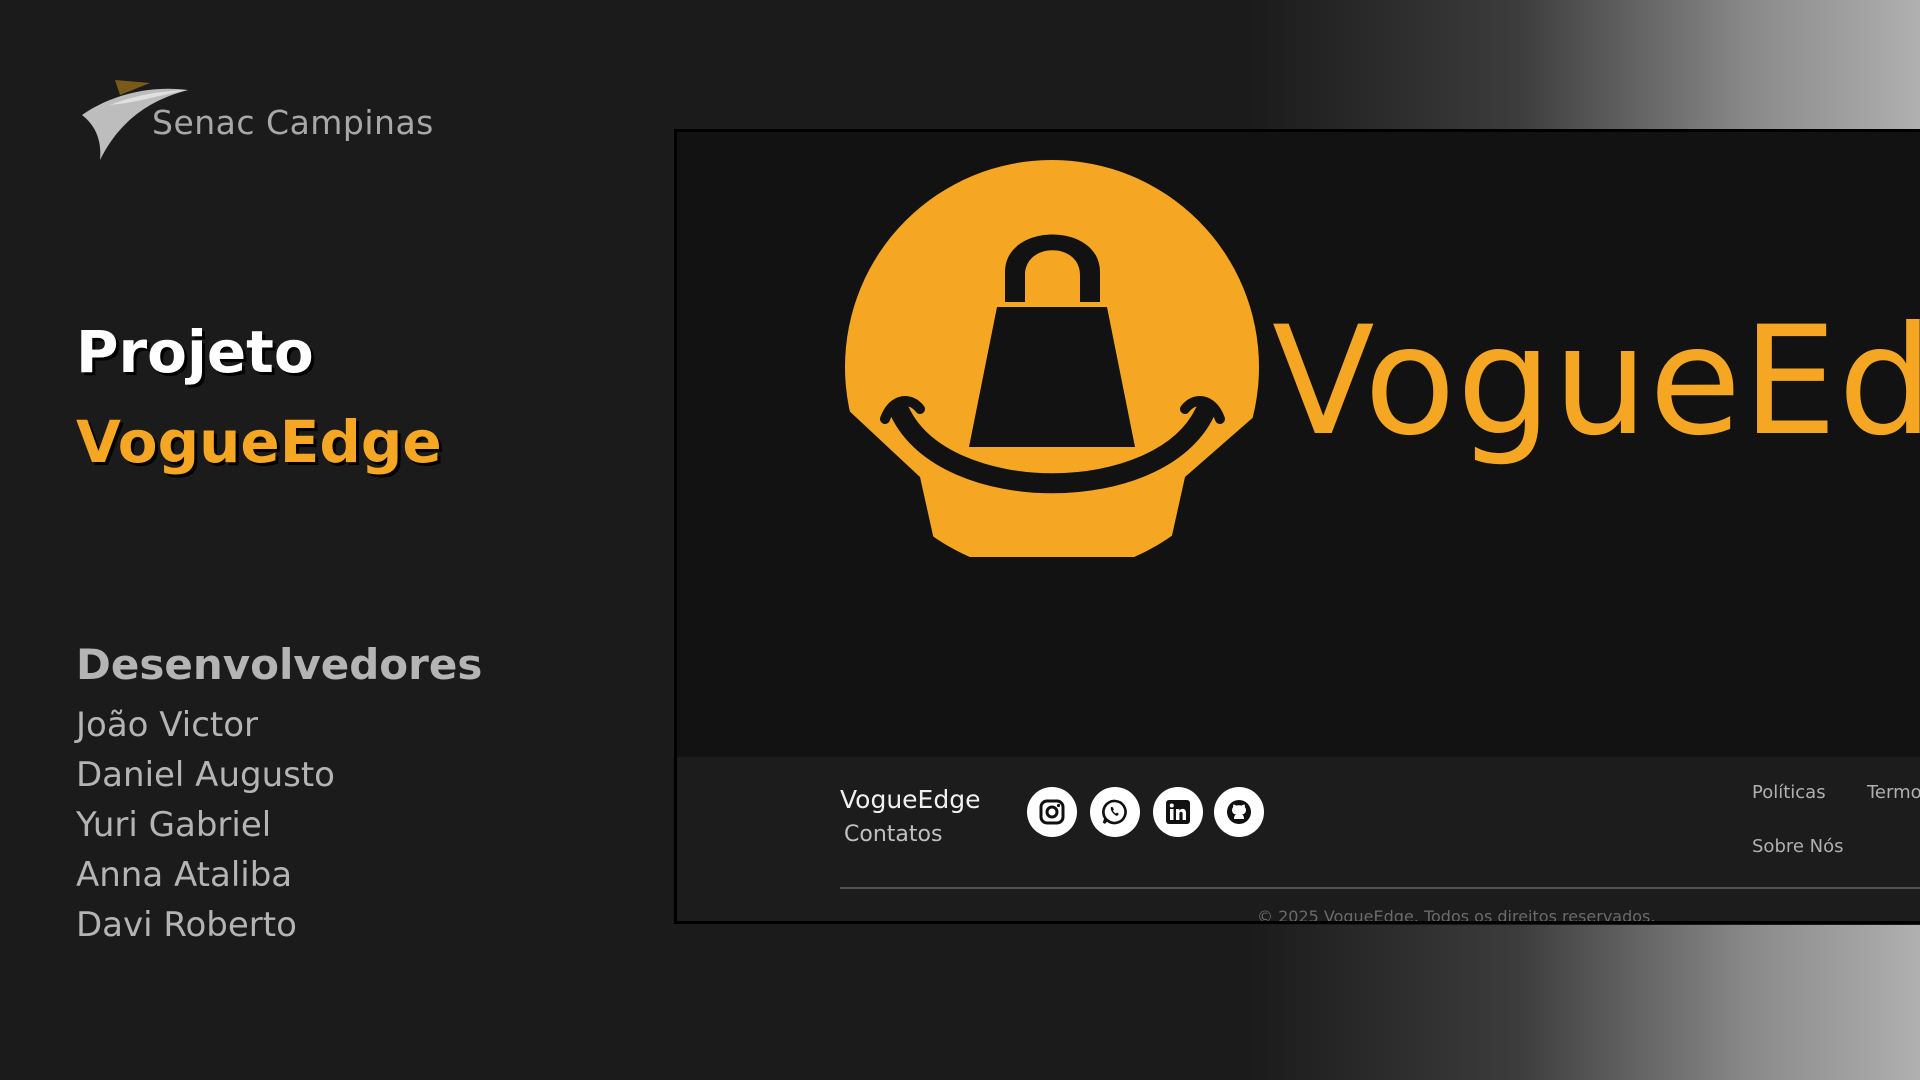 Image resolution: width=1920 pixels, height=1080 pixels. What do you see at coordinates (259, 442) in the screenshot?
I see `project-name: VogueEdge` at bounding box center [259, 442].